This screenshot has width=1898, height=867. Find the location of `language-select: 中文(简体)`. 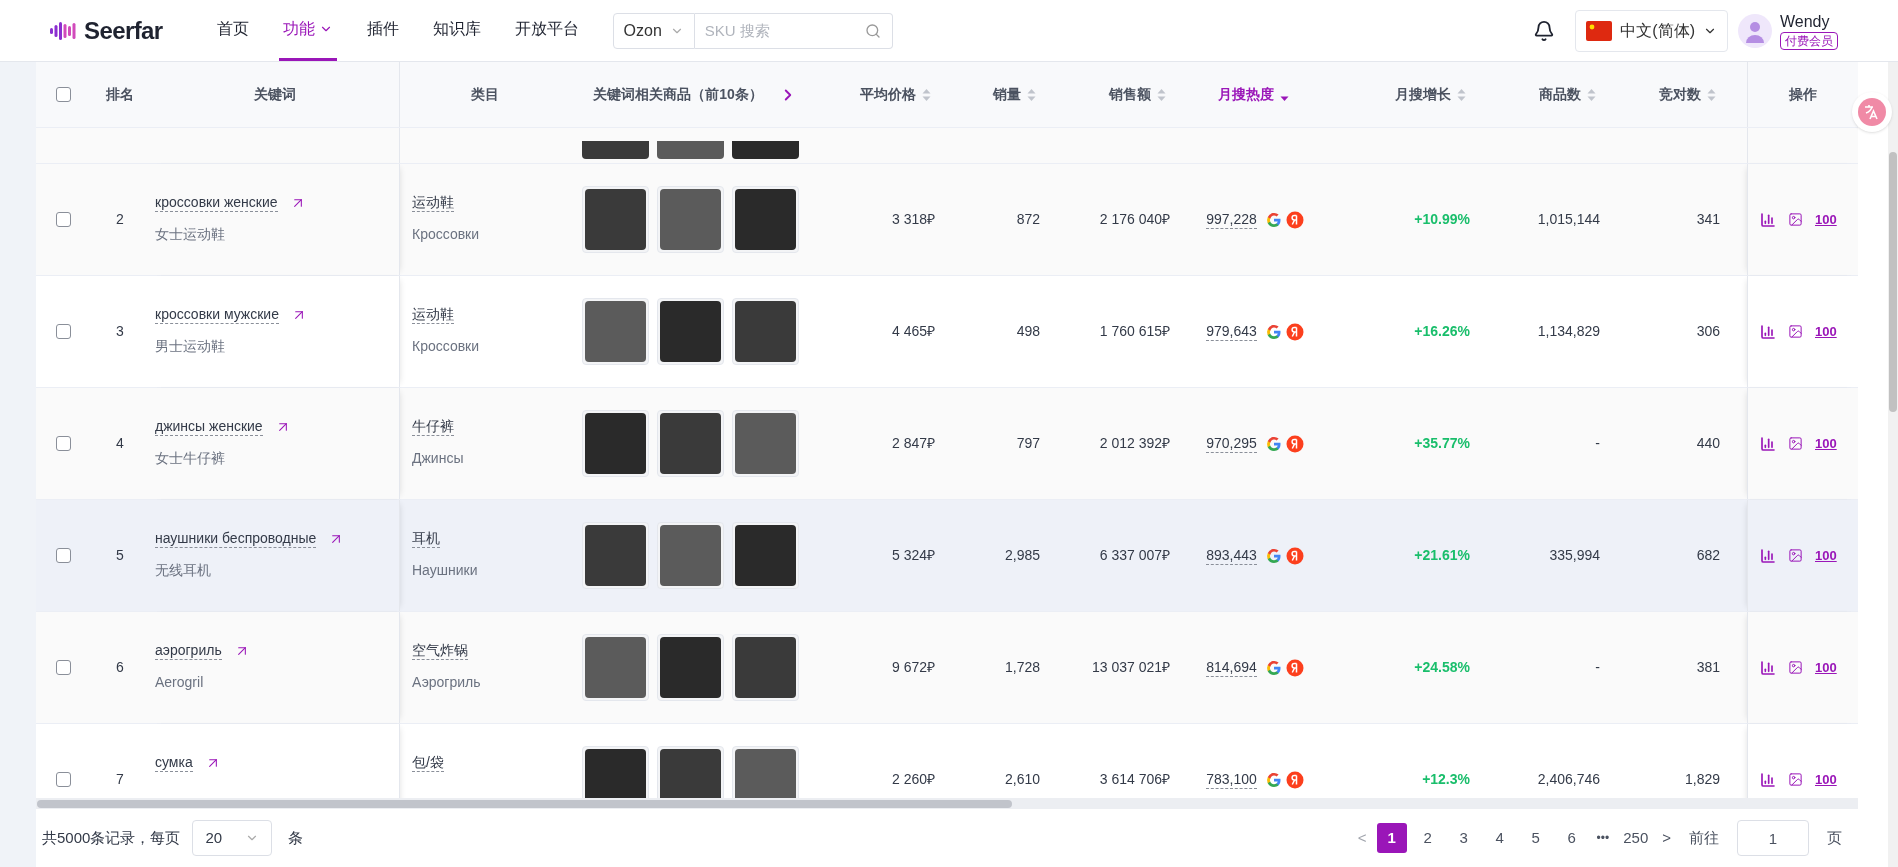

language-select: 中文(简体) is located at coordinates (1651, 30).